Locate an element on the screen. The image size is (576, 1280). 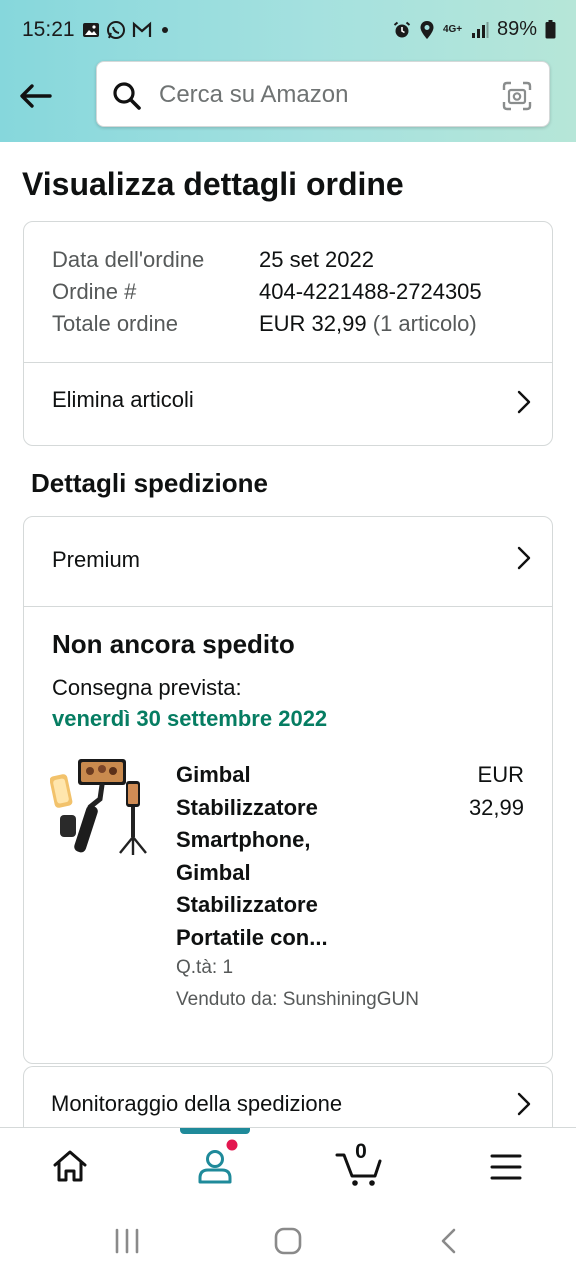
delivery-date: venerdì 30 settembre 2022 is located at coordinates (190, 718).